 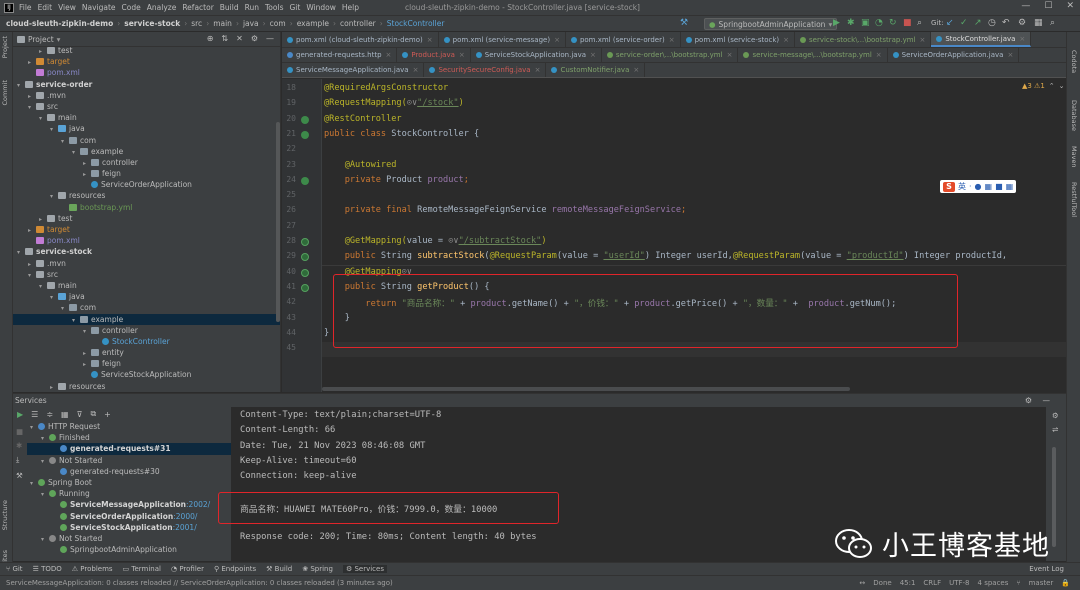 I want to click on tree-item: ▸ resources, so click(x=146, y=386).